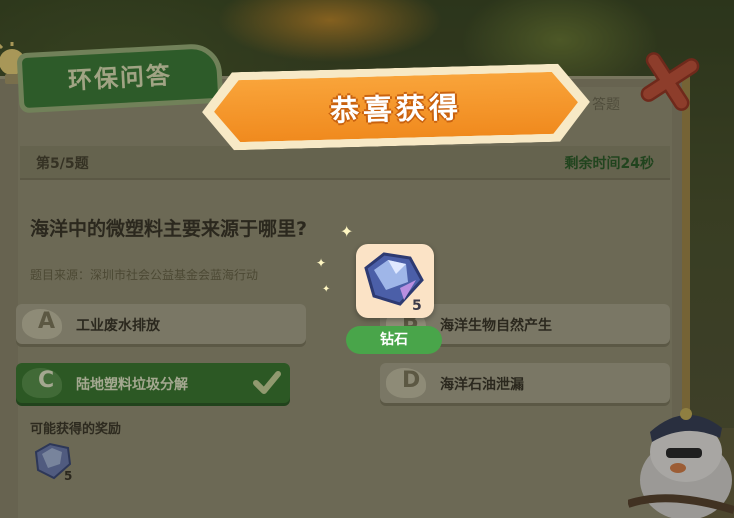 The width and height of the screenshot is (734, 518). I want to click on congrats-banner: 恭喜获得, so click(396, 107).